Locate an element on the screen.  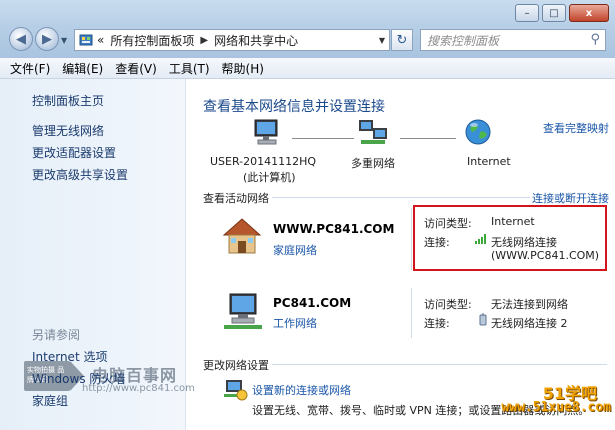
new-connection-icon is located at coordinates (236, 390).